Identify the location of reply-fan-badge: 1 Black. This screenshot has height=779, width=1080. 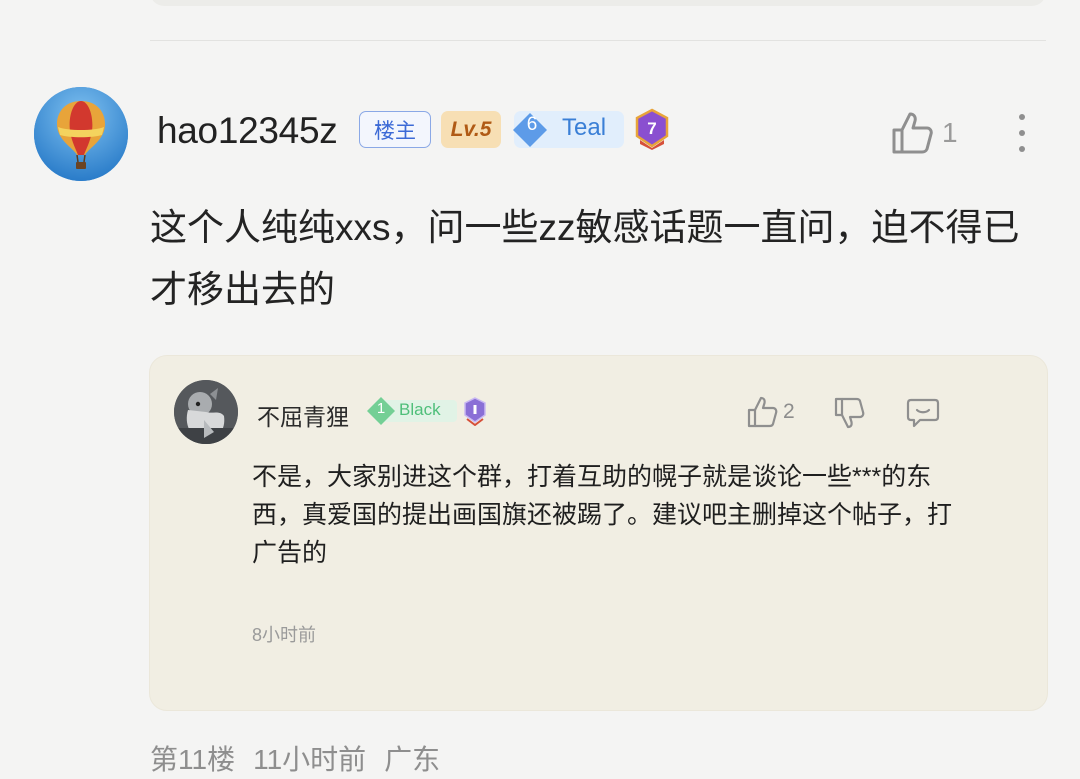
(412, 411).